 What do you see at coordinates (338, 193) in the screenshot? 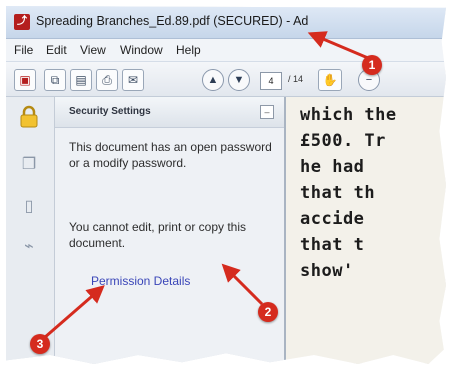
I see `doc-line: that th` at bounding box center [338, 193].